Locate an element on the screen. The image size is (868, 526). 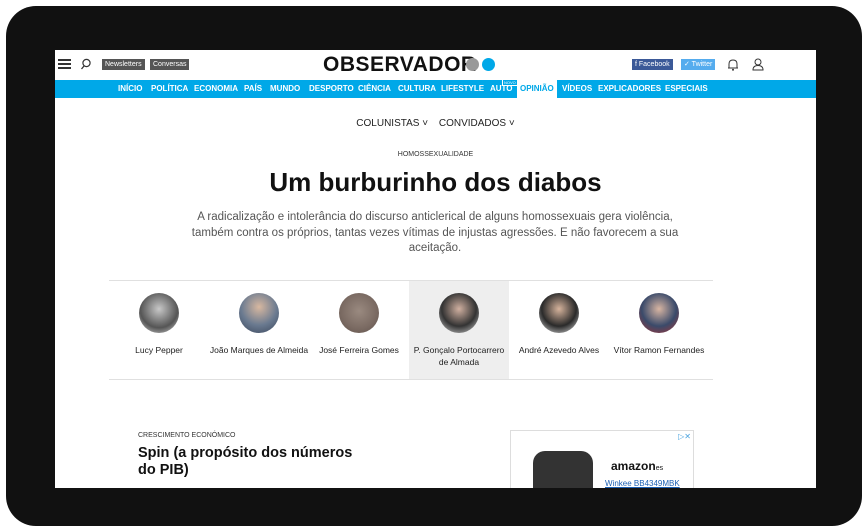
nav-pais: PAÍS is located at coordinates (253, 89).